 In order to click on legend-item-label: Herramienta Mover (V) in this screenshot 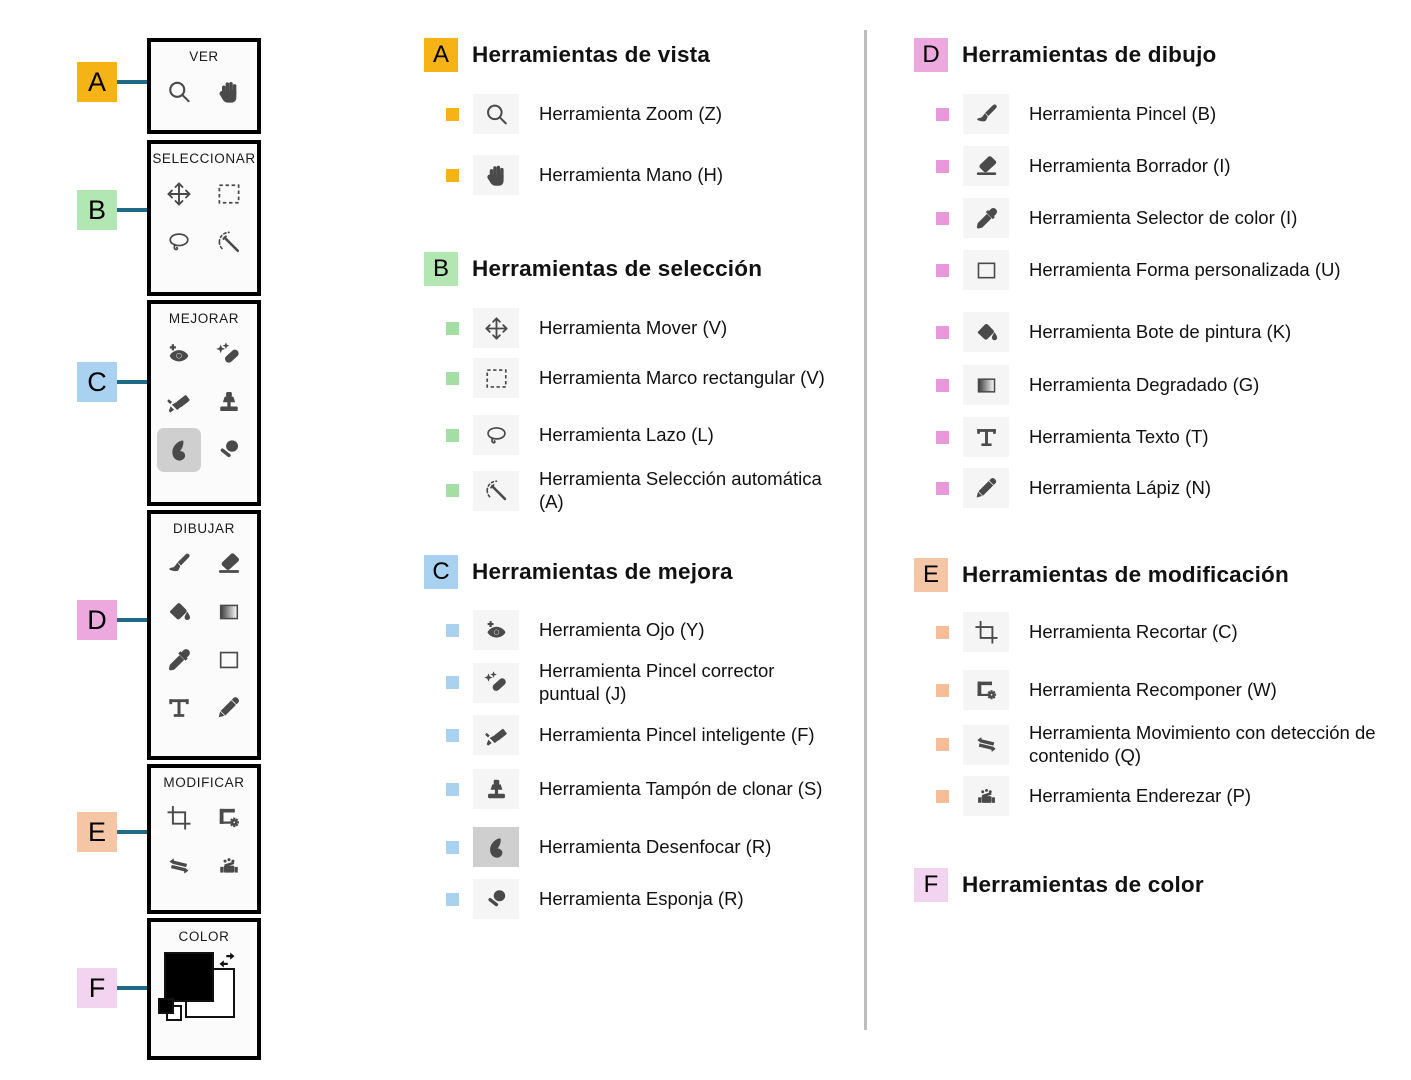, I will do `click(633, 327)`.